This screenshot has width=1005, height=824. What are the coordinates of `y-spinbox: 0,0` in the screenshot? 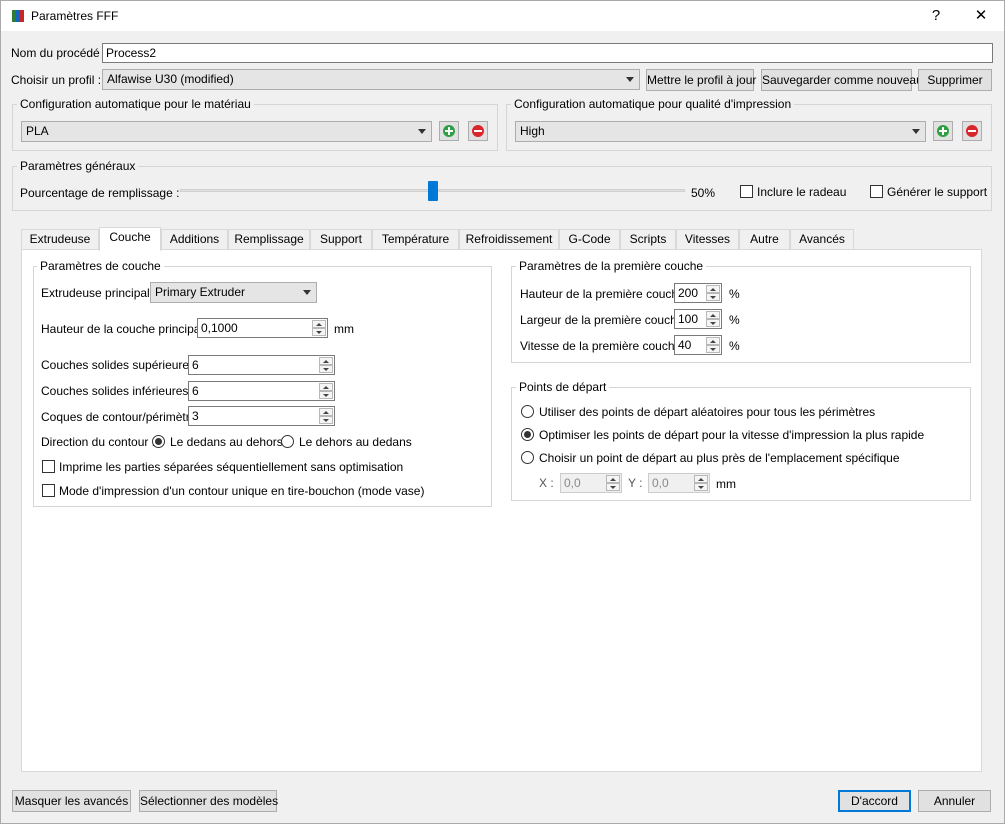 It's located at (679, 483).